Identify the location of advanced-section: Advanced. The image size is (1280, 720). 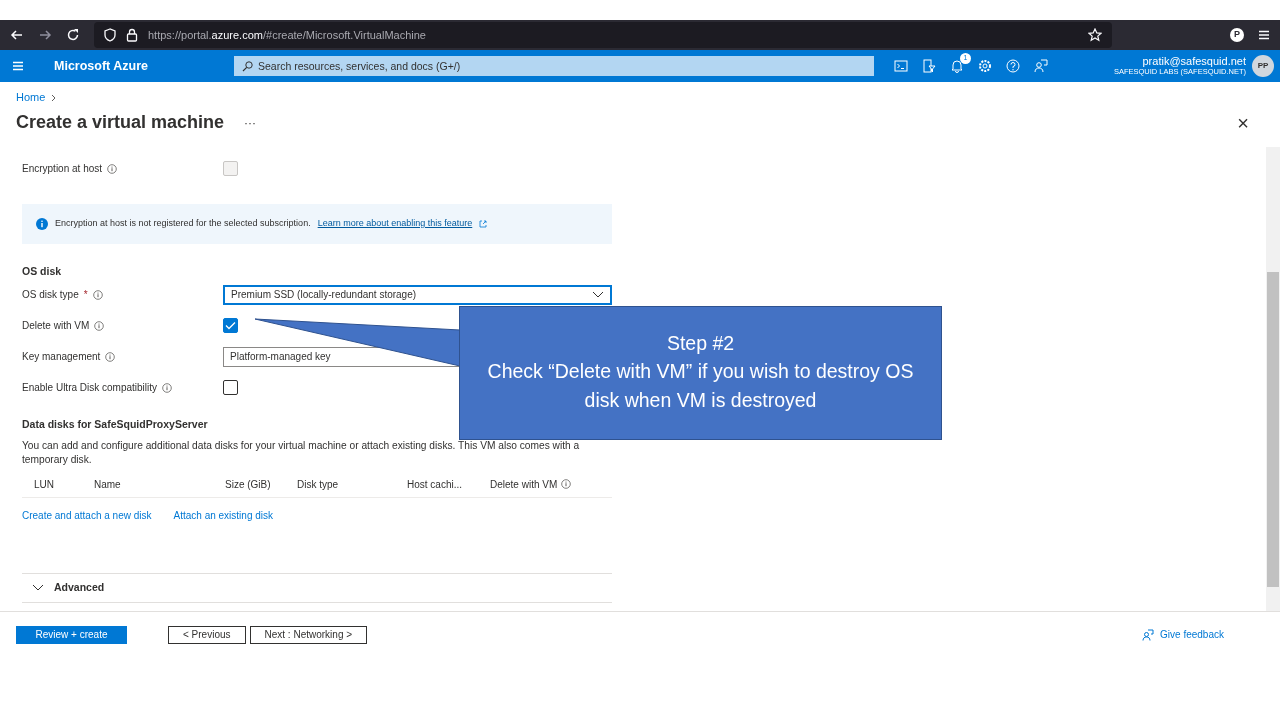
(317, 587).